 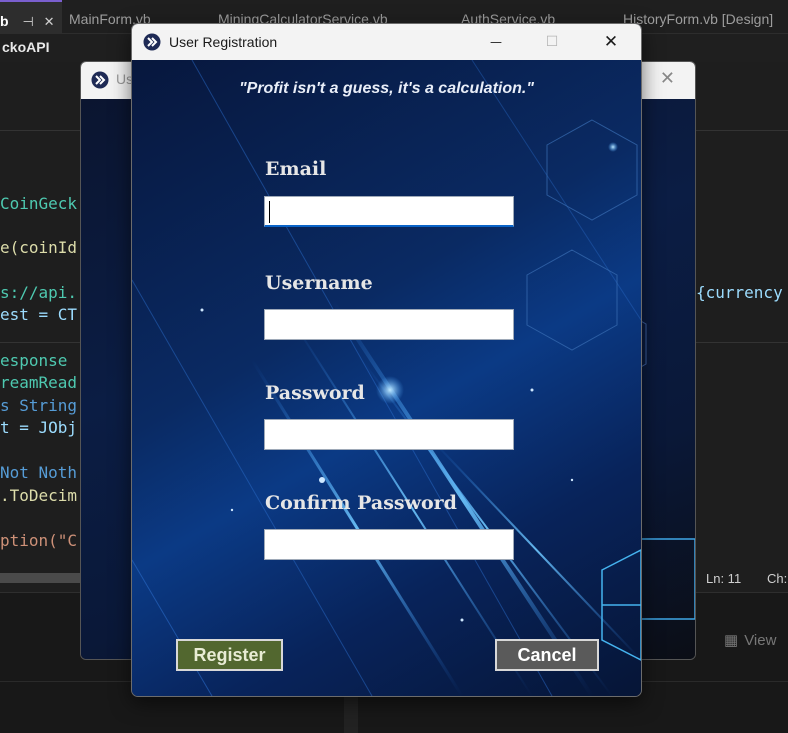 I want to click on code-line: reamRead, so click(x=39, y=382).